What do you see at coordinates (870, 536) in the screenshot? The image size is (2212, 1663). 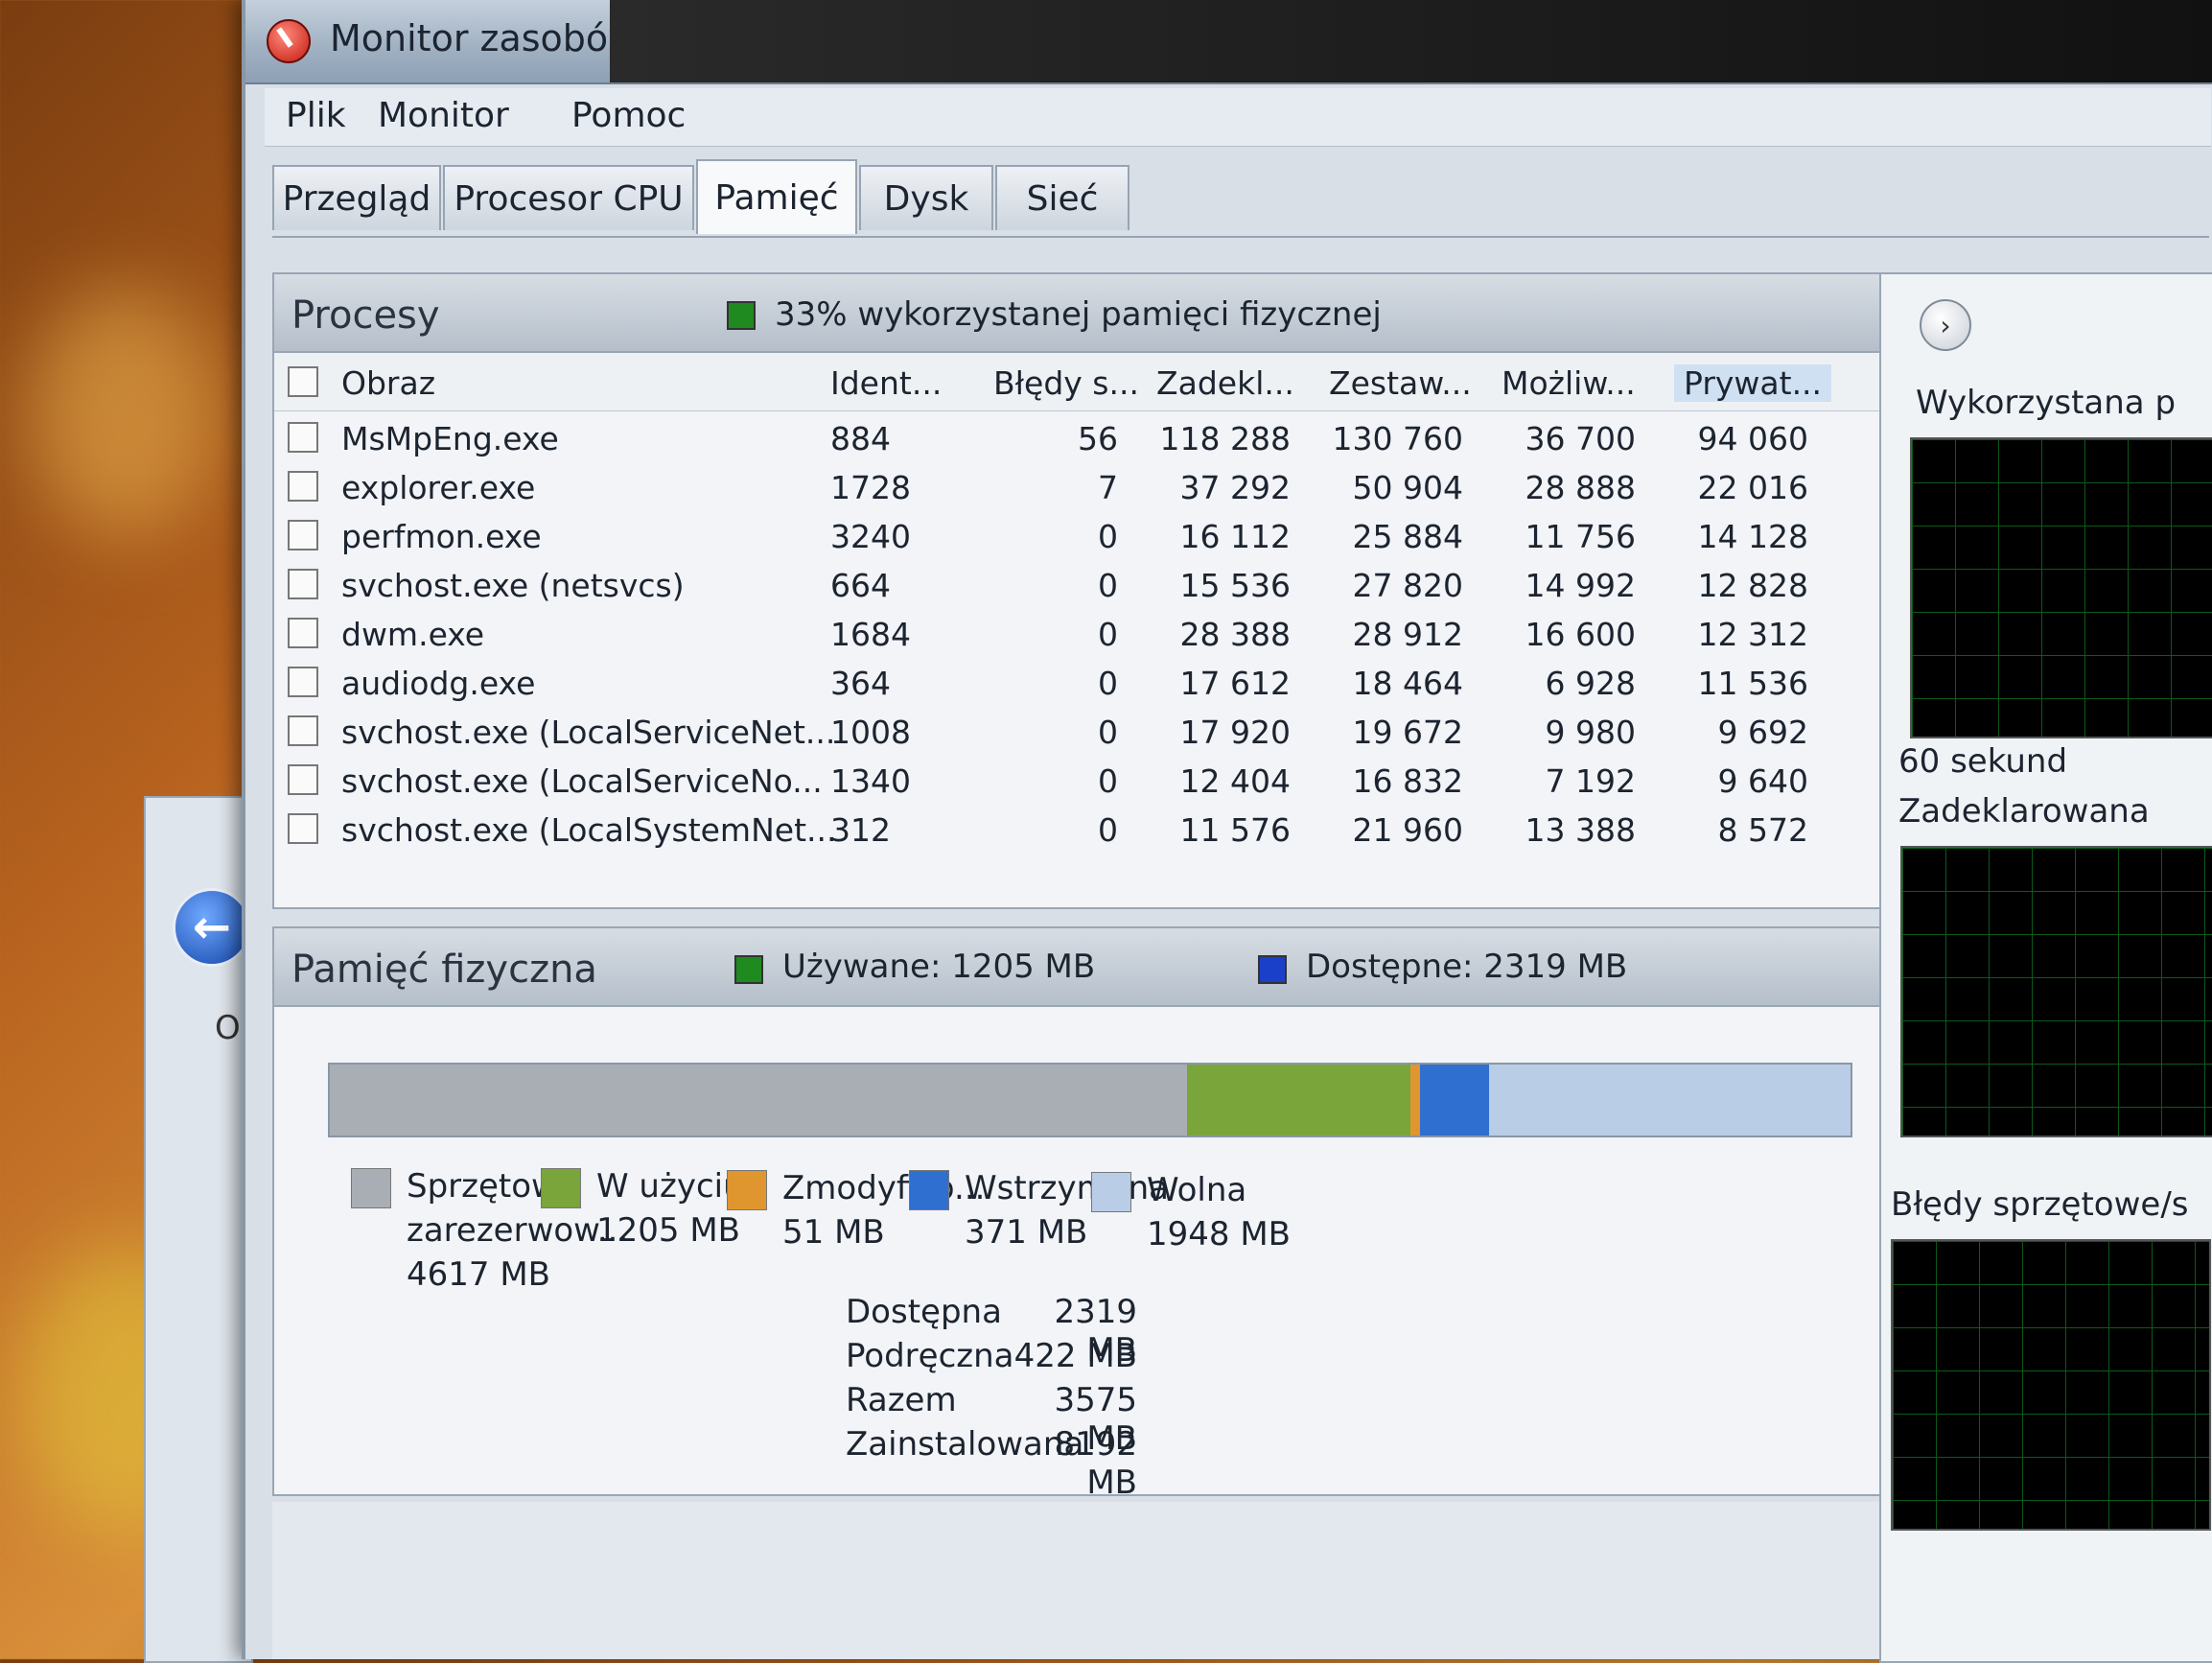 I see `process-value: 3240` at bounding box center [870, 536].